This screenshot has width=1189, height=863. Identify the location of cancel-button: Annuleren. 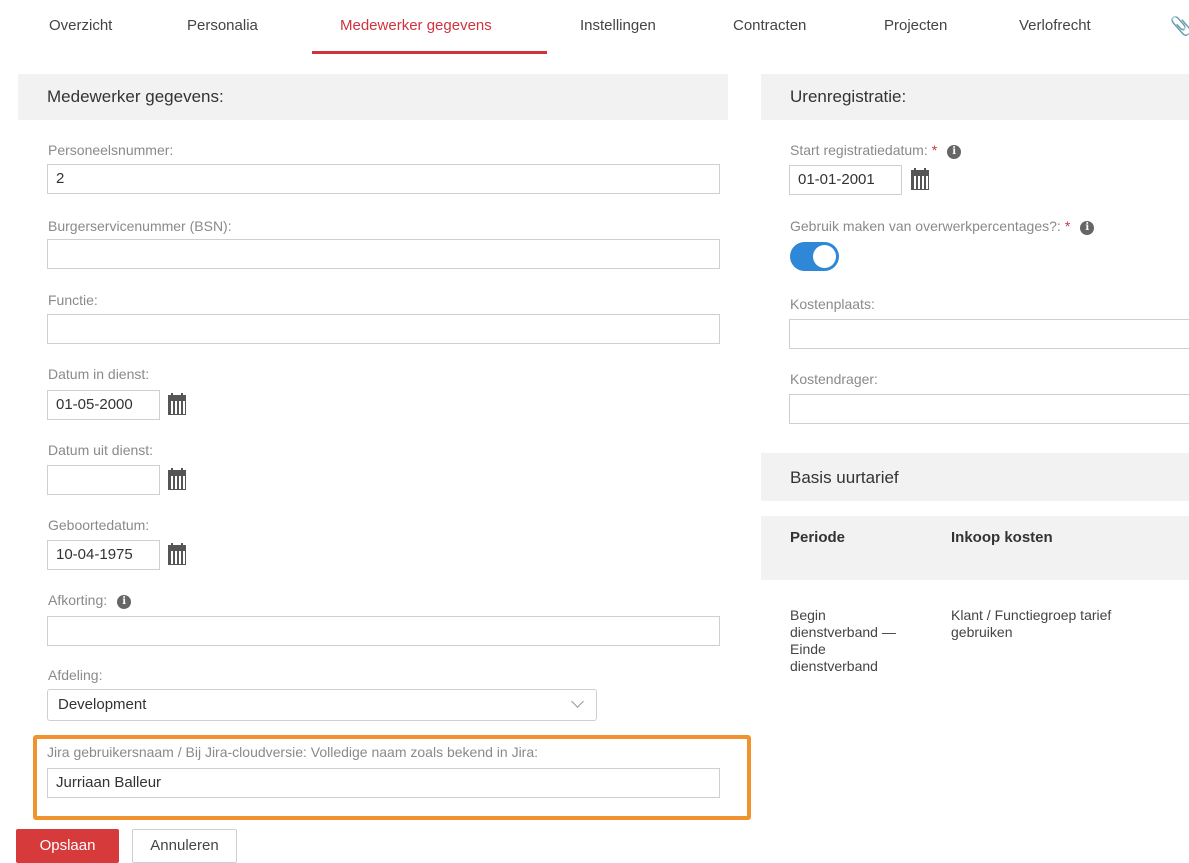
(184, 846).